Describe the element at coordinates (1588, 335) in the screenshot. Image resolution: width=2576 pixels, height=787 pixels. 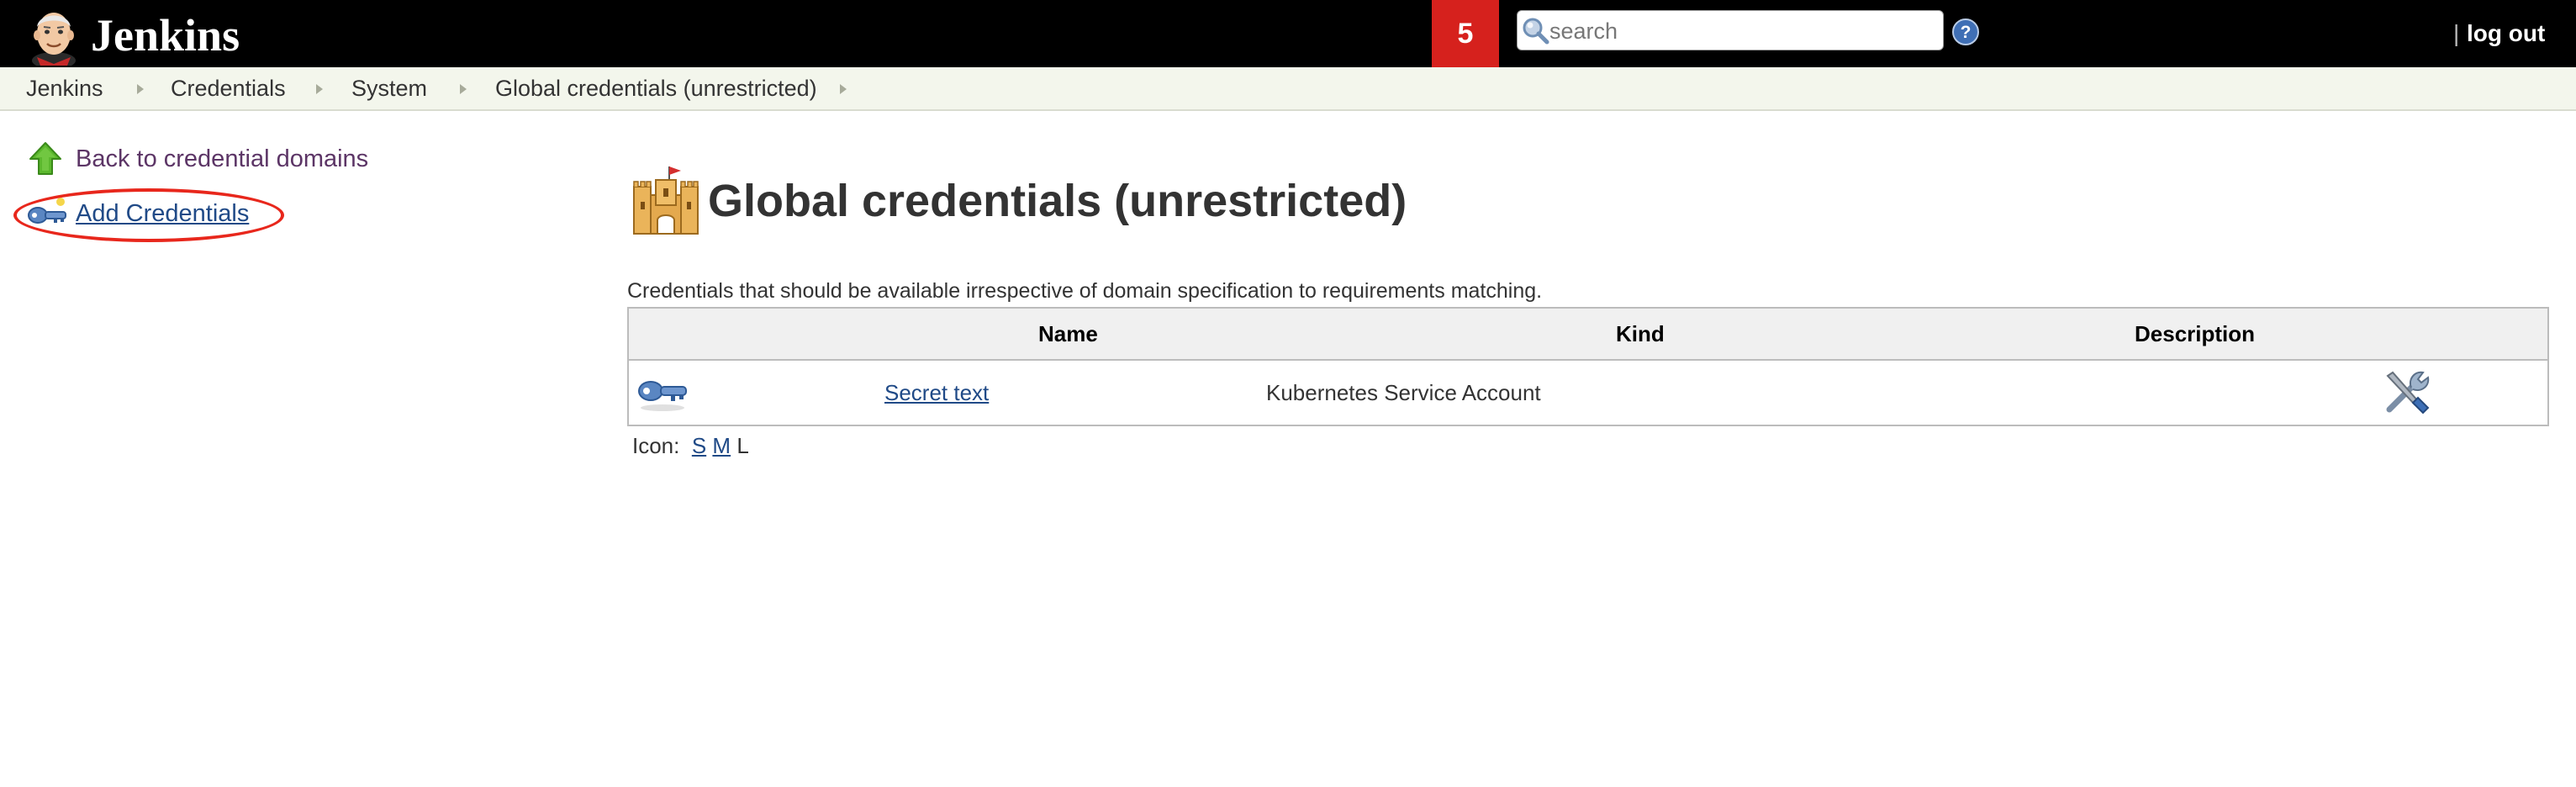
I see `table-header-row: Name Kind Description` at that location.